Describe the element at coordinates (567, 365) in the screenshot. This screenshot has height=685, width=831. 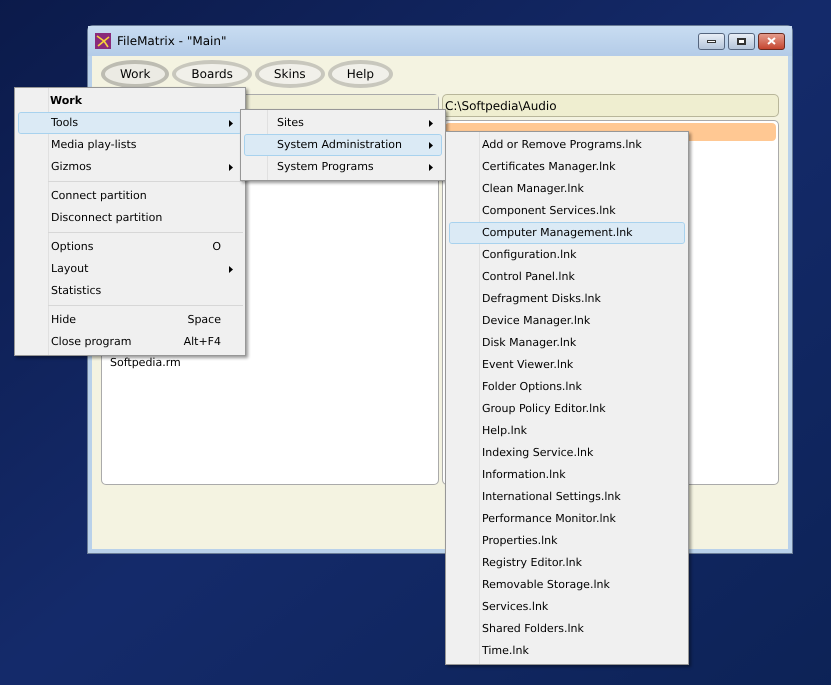
I see `menu-item: Event Viewer.lnk` at that location.